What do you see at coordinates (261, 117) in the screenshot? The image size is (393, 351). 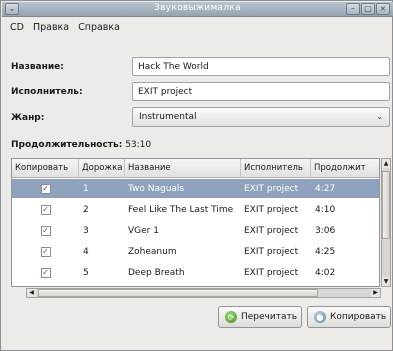 I see `genre-combobox: Instrumental ⌄` at bounding box center [261, 117].